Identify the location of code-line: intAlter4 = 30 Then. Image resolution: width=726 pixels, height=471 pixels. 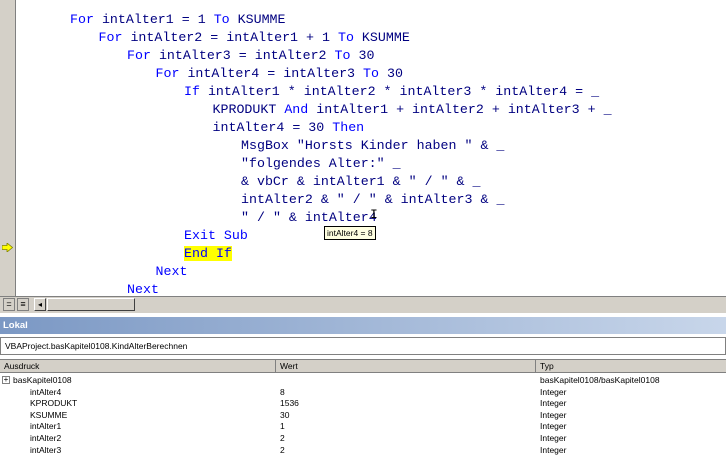
(289, 128).